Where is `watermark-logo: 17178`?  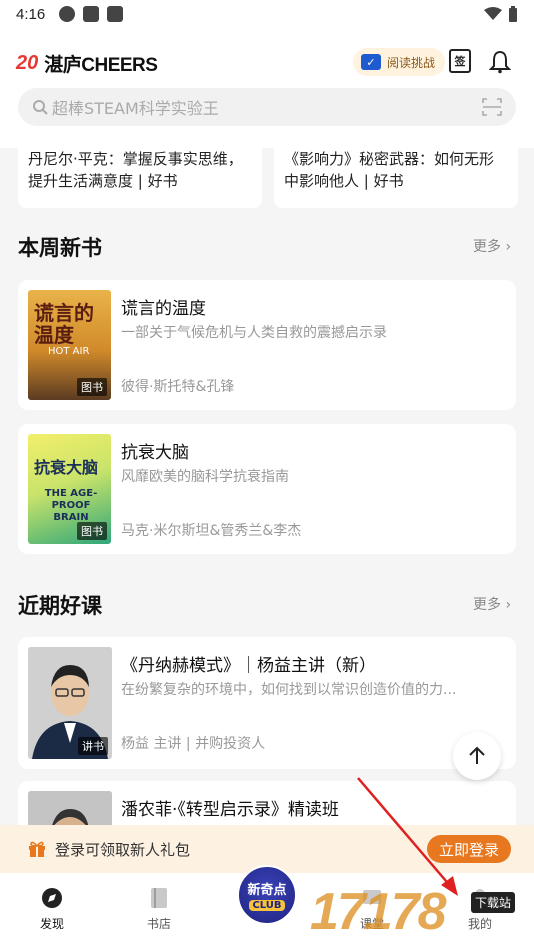 watermark-logo: 17178 is located at coordinates (378, 912).